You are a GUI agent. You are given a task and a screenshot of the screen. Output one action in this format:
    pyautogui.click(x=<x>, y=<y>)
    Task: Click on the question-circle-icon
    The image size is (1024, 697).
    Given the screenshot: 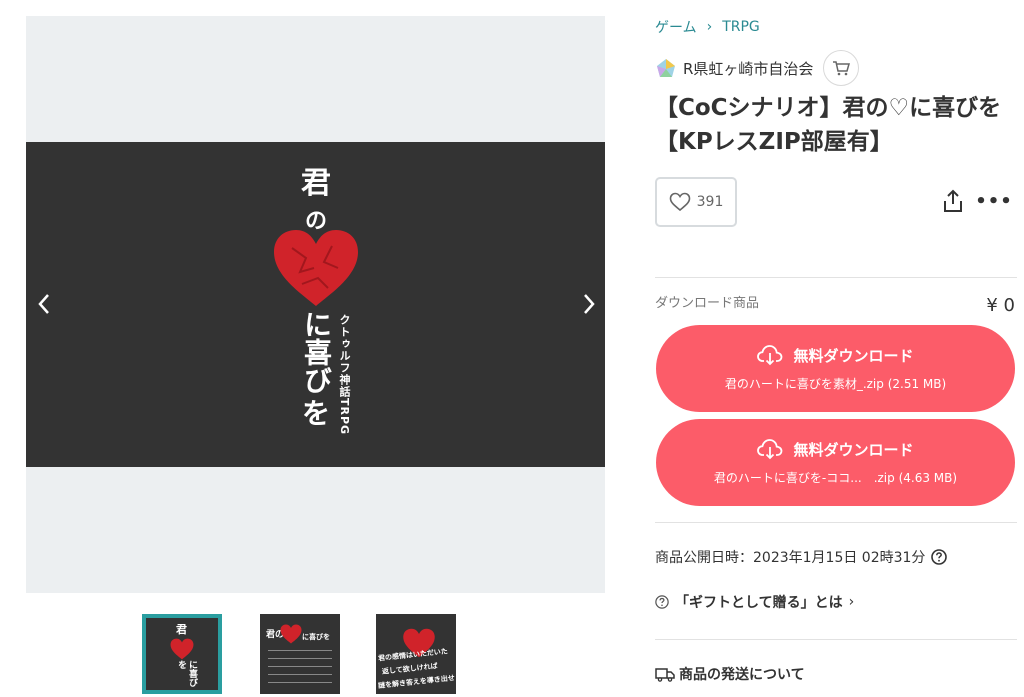 What is the action you would take?
    pyautogui.click(x=662, y=602)
    